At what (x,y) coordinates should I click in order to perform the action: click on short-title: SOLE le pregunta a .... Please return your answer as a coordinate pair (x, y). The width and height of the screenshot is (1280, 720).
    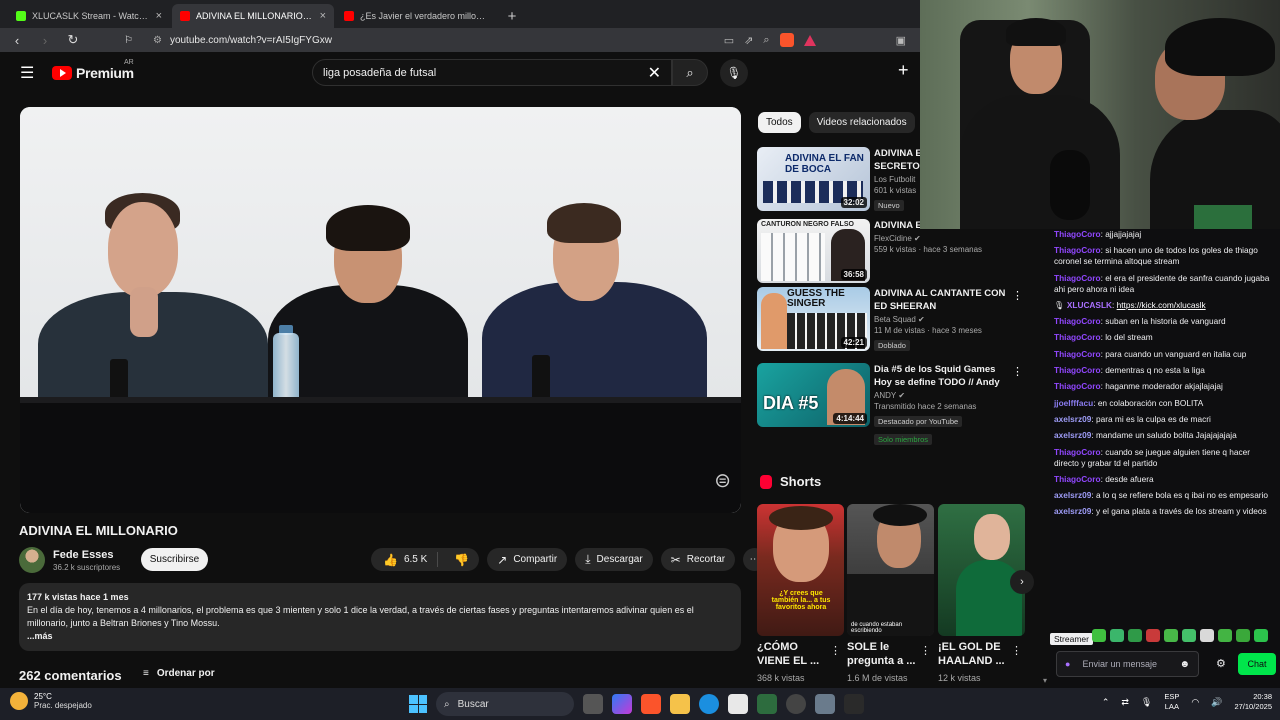
    Looking at the image, I should click on (884, 654).